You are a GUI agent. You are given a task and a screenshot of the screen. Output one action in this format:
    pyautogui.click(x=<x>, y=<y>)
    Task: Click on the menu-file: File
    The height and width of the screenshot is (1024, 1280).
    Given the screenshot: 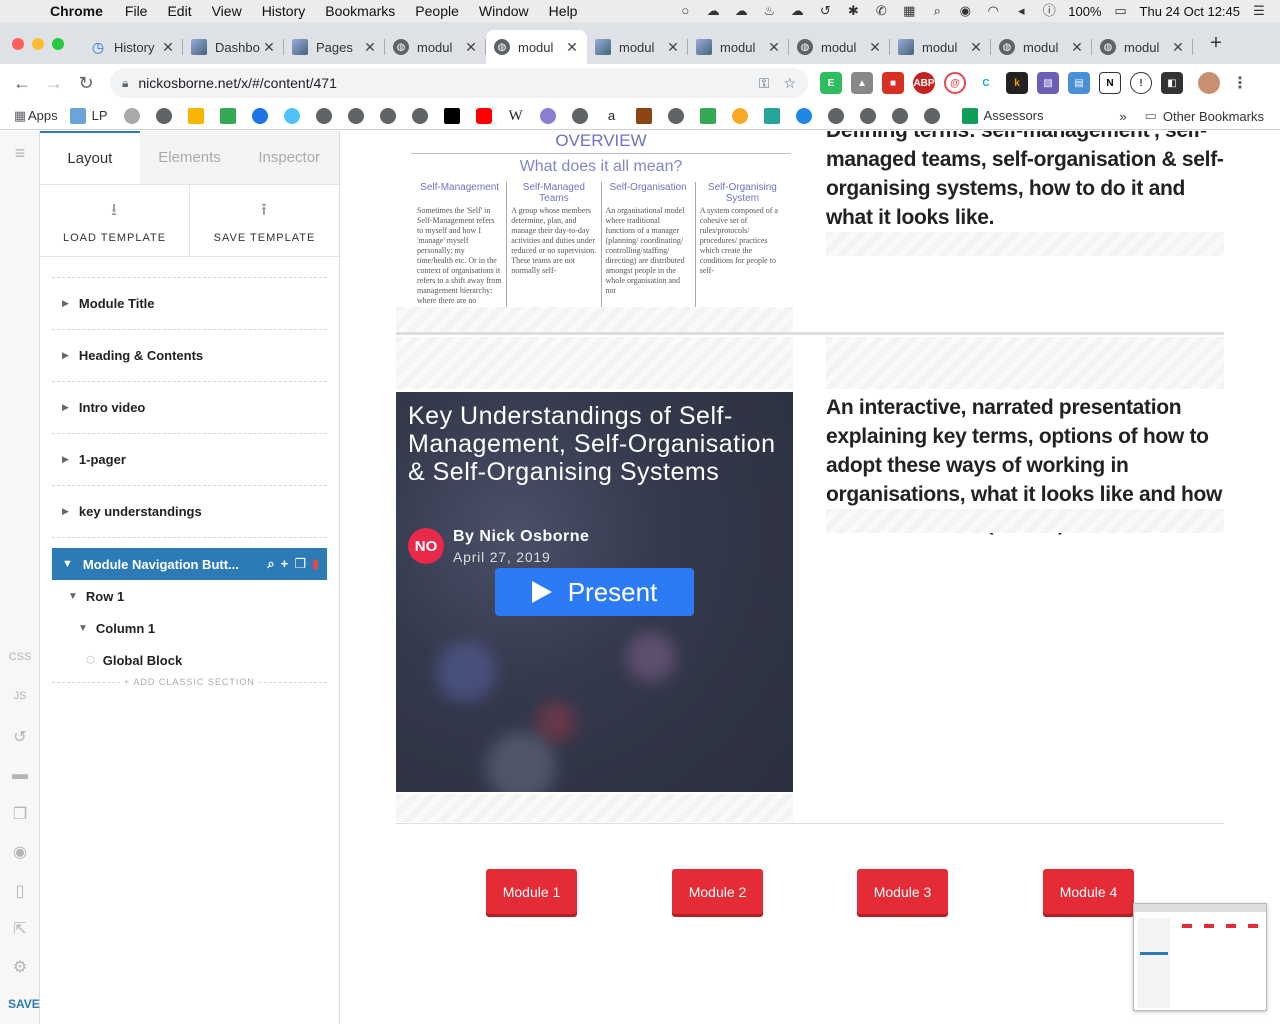 What is the action you would take?
    pyautogui.click(x=136, y=11)
    